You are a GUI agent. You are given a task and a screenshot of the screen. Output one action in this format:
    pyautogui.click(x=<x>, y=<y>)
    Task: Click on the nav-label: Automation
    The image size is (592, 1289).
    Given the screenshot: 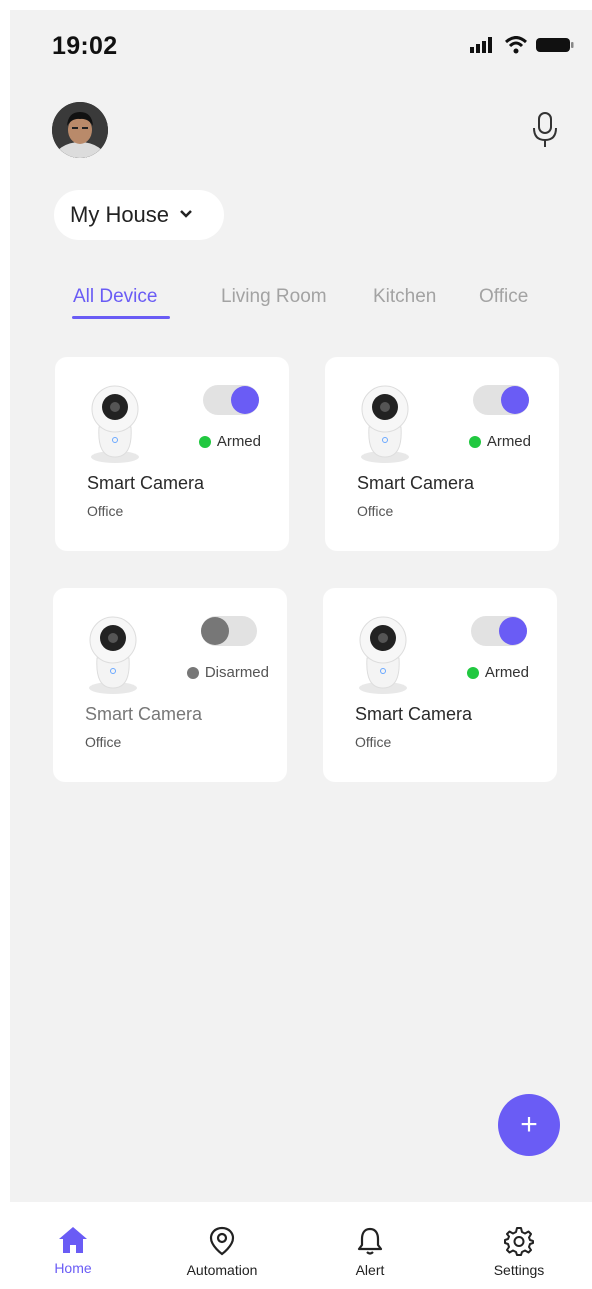 What is the action you would take?
    pyautogui.click(x=222, y=1270)
    